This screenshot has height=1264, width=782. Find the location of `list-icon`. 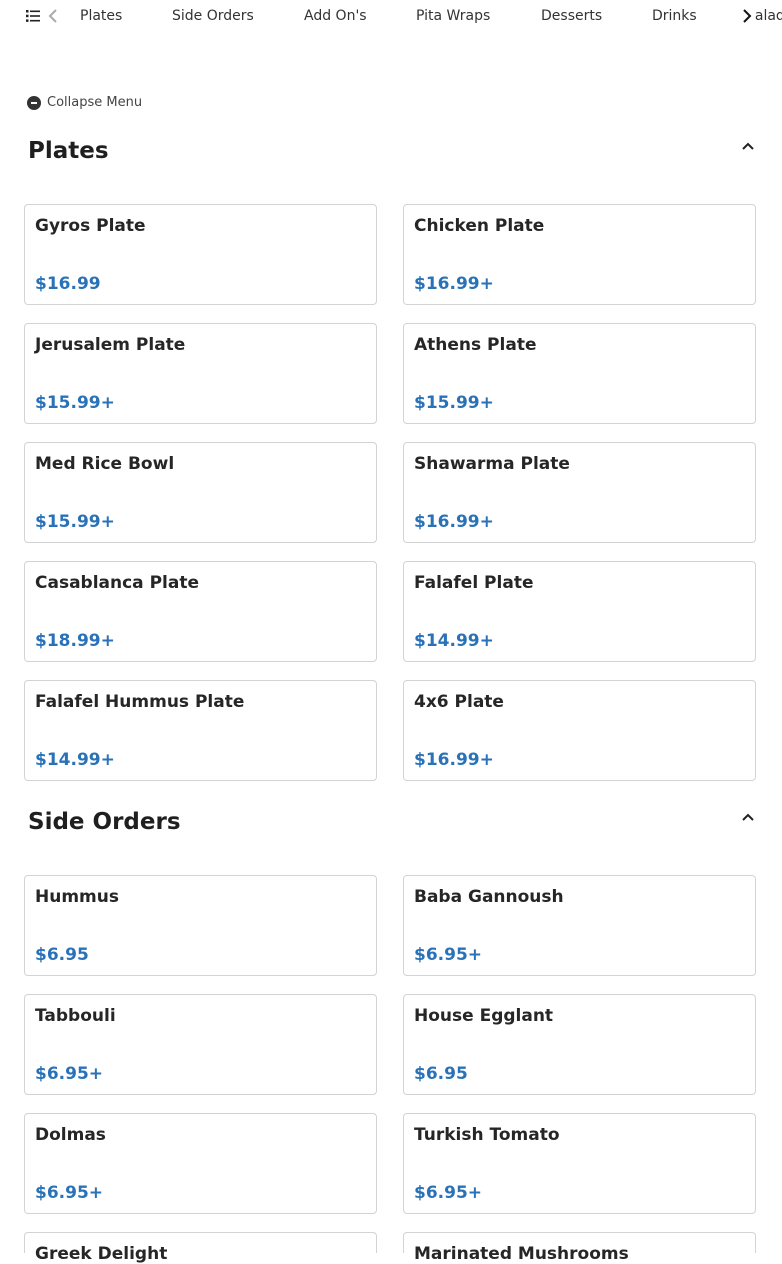

list-icon is located at coordinates (33, 16).